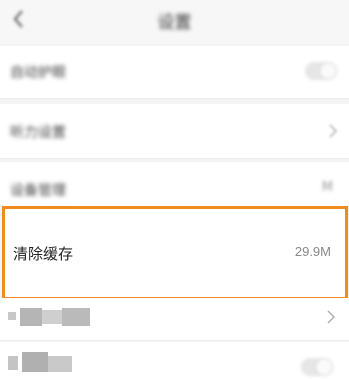 The height and width of the screenshot is (379, 349). I want to click on row-value: M, so click(327, 187).